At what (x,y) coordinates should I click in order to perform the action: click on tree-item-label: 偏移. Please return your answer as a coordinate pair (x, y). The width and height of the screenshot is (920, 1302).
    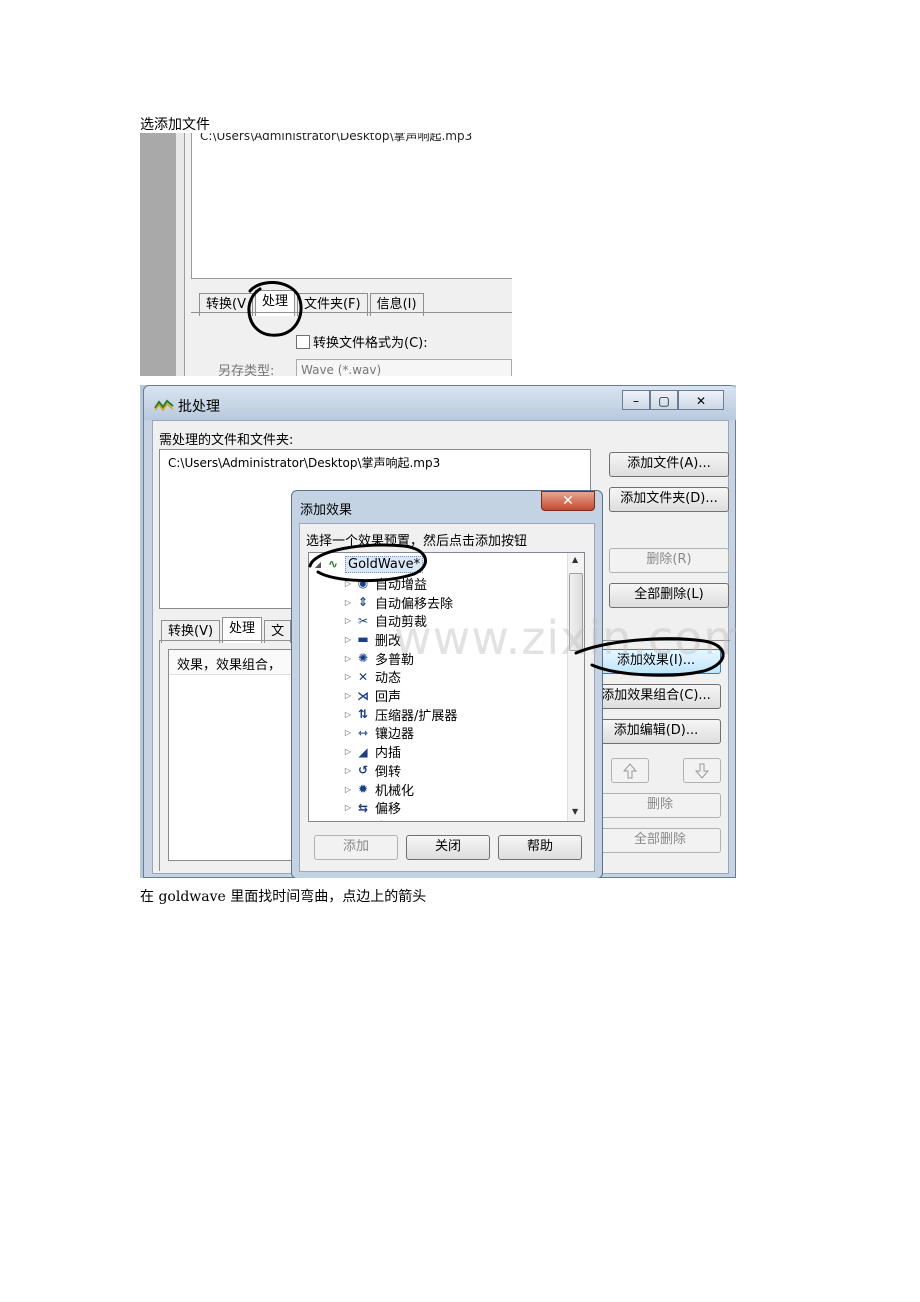
    Looking at the image, I should click on (388, 810).